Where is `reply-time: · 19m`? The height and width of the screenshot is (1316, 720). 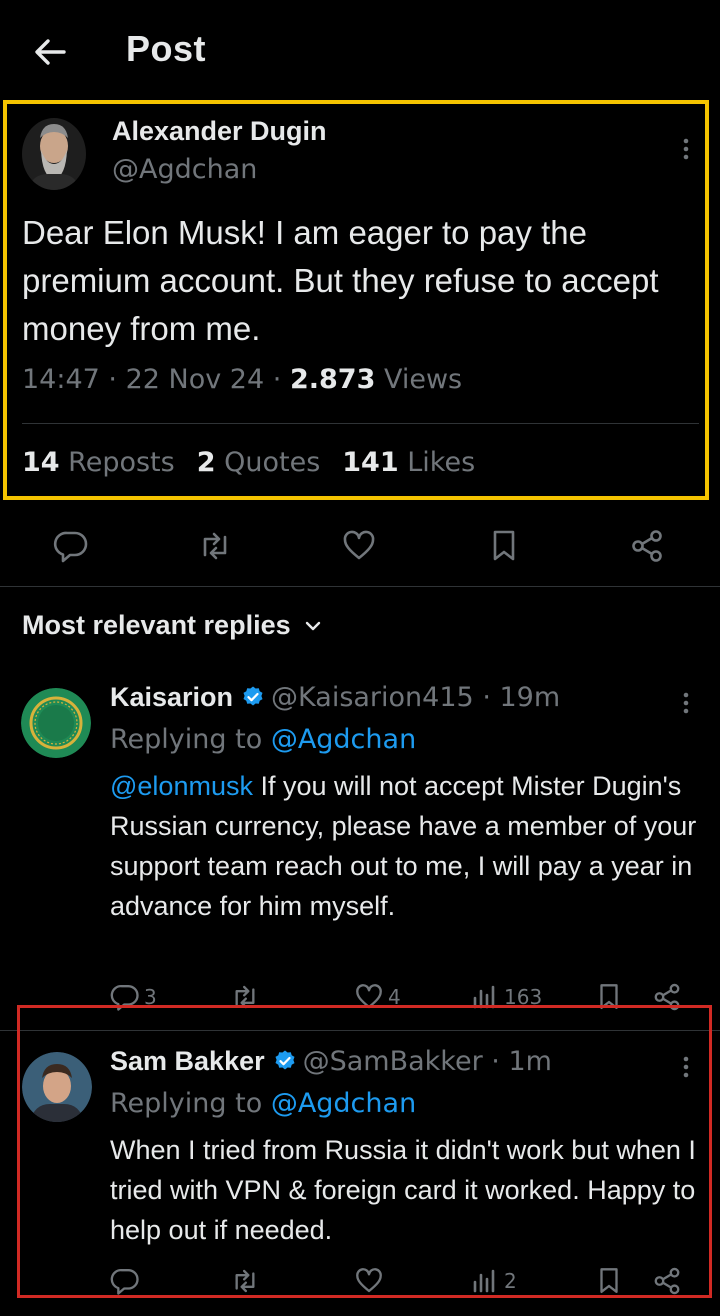 reply-time: · 19m is located at coordinates (521, 697).